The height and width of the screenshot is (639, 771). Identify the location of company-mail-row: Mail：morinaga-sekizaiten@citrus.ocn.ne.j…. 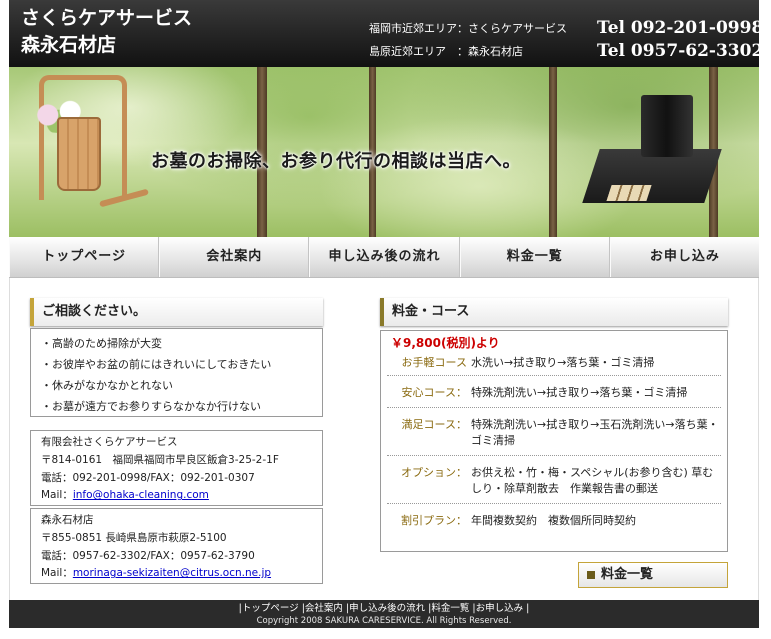
(176, 574).